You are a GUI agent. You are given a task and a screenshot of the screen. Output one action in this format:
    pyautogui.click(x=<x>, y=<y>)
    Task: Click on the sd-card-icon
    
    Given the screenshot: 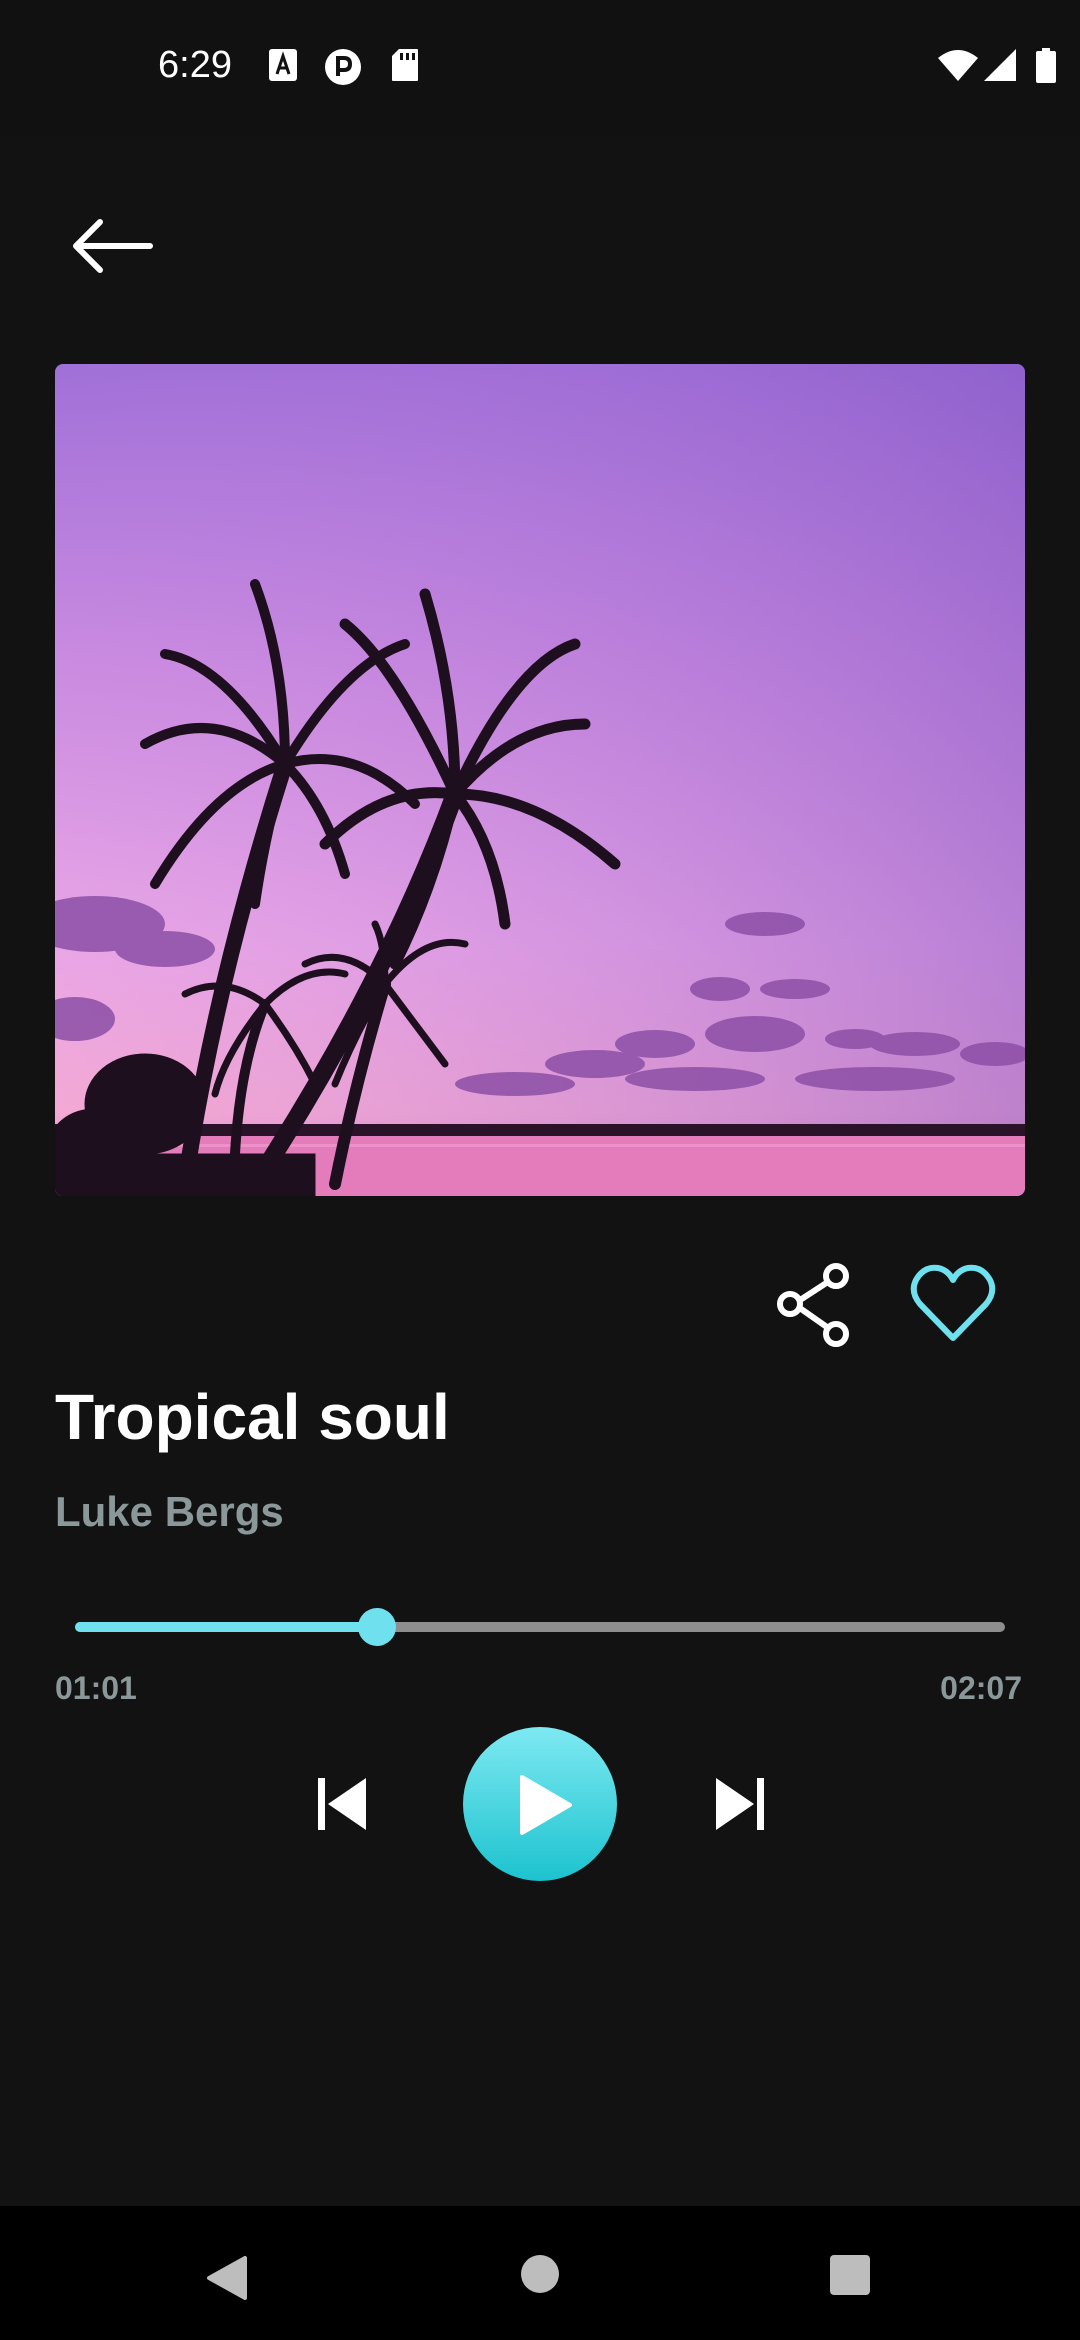 What is the action you would take?
    pyautogui.click(x=405, y=67)
    